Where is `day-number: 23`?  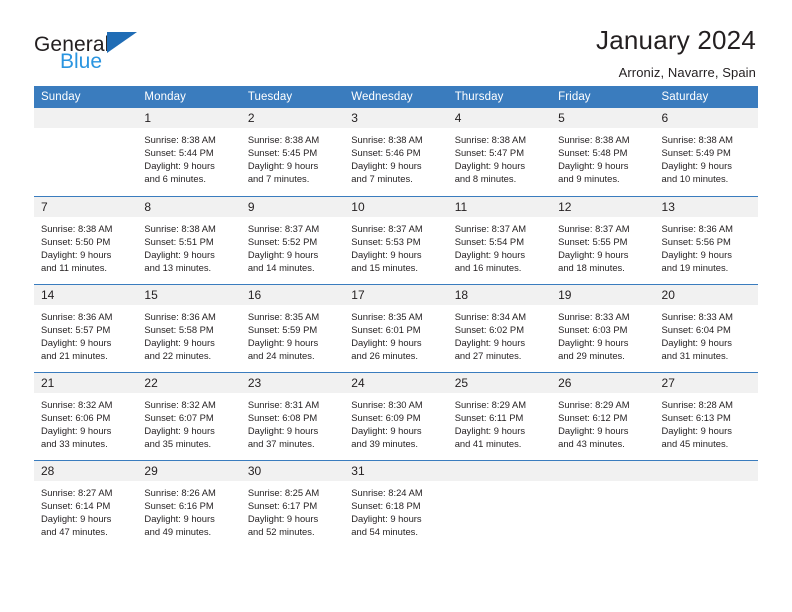 day-number: 23 is located at coordinates (292, 382).